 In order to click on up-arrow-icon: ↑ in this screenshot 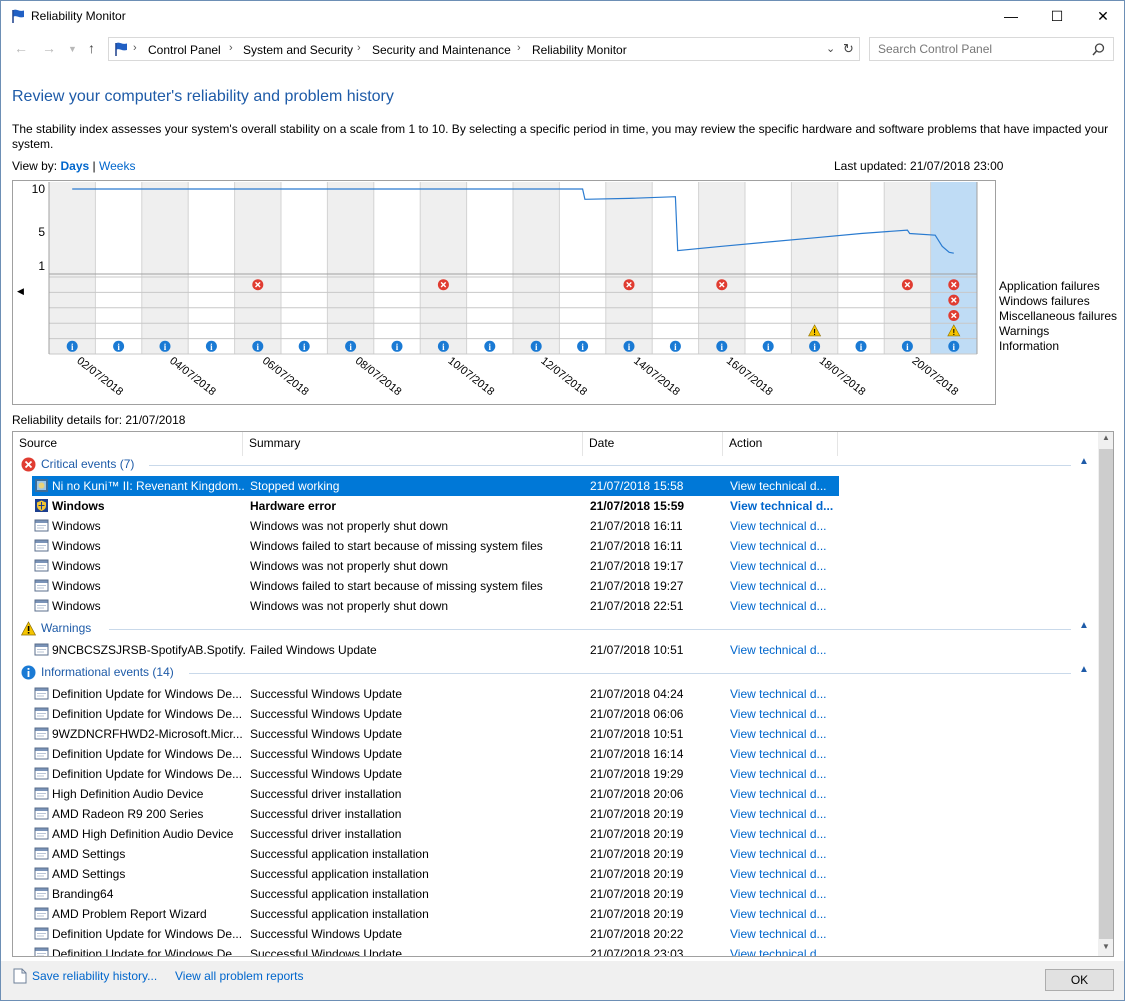, I will do `click(91, 48)`.